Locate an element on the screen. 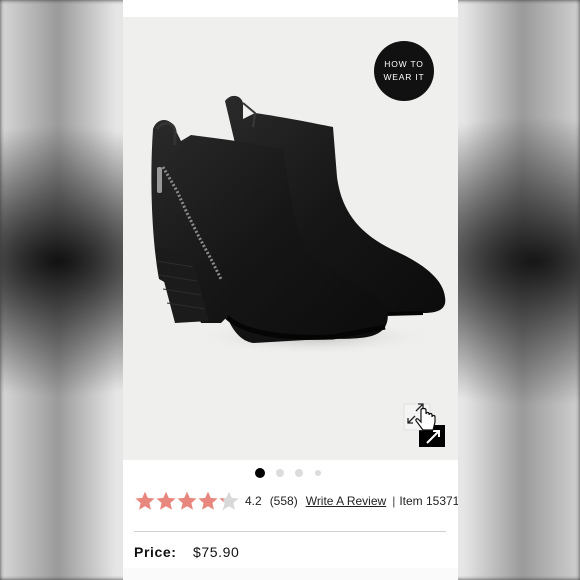 The image size is (580, 580). price-row: Price: $75.90 is located at coordinates (186, 552).